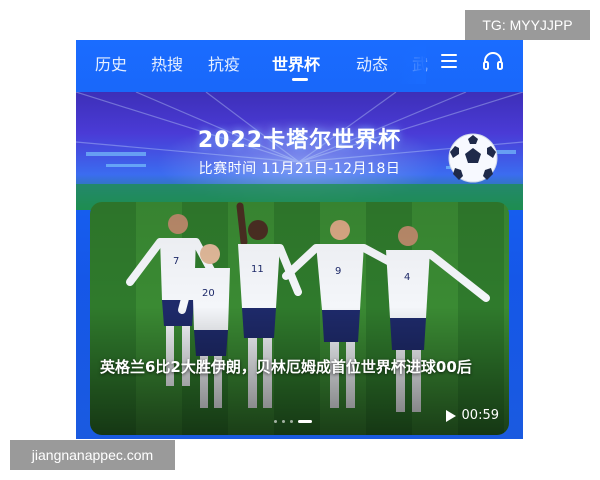 The image size is (600, 480). Describe the element at coordinates (224, 63) in the screenshot. I see `tab-epidemic: 抗疫` at that location.